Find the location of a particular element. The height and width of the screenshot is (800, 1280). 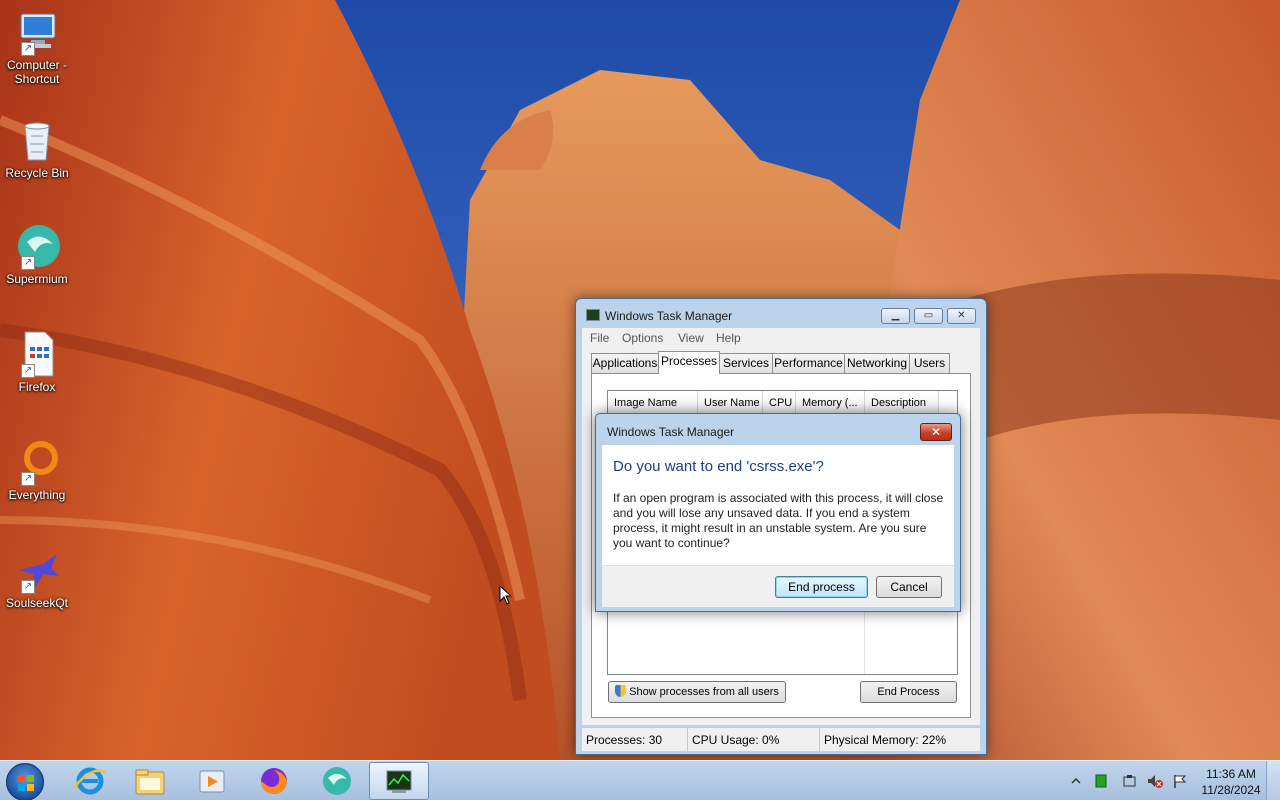

desktop-icon-label: Computer - Shortcut is located at coordinates (37, 72).